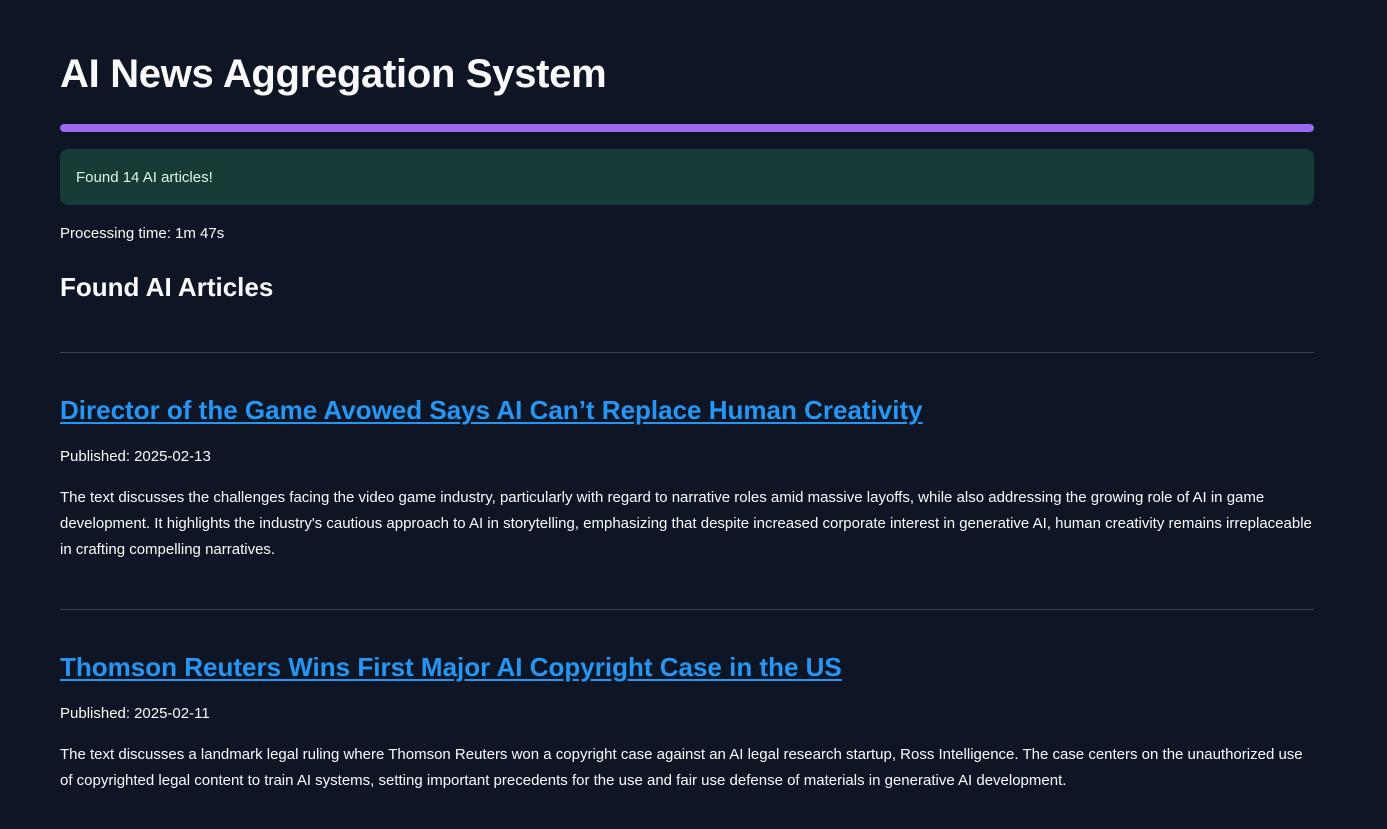 The width and height of the screenshot is (1387, 829). I want to click on published-value: 2025-02-13, so click(172, 456).